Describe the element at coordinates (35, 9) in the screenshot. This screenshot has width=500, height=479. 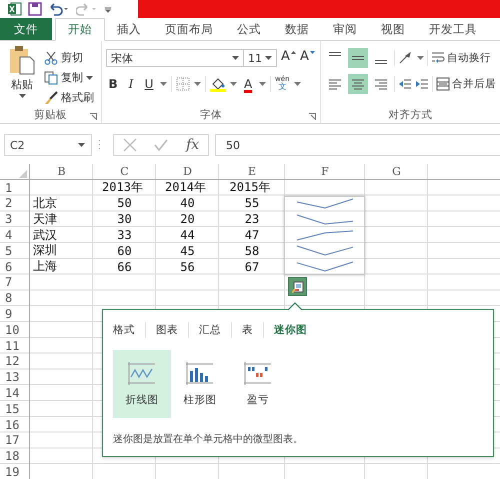
I see `save-icon` at that location.